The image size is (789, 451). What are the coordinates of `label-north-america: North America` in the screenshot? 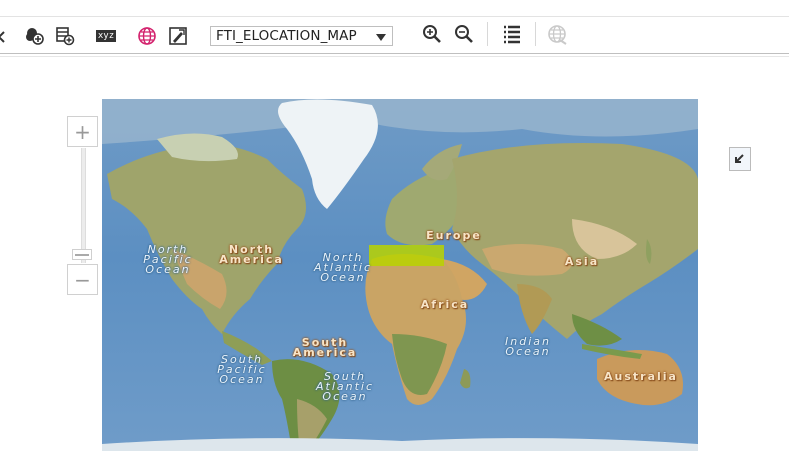 It's located at (251, 254).